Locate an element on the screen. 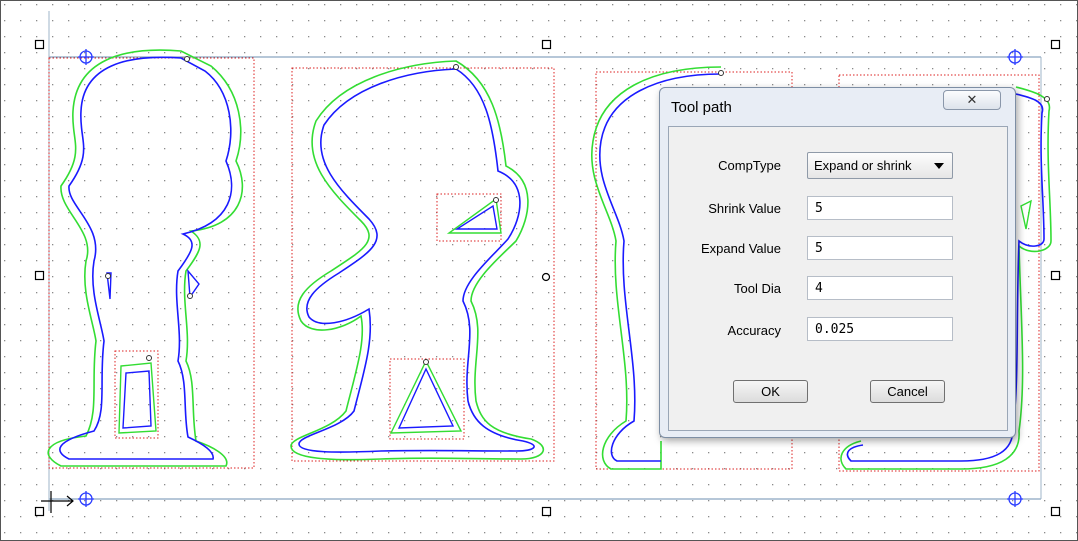 The image size is (1078, 541). close-icon: ✕ is located at coordinates (972, 99).